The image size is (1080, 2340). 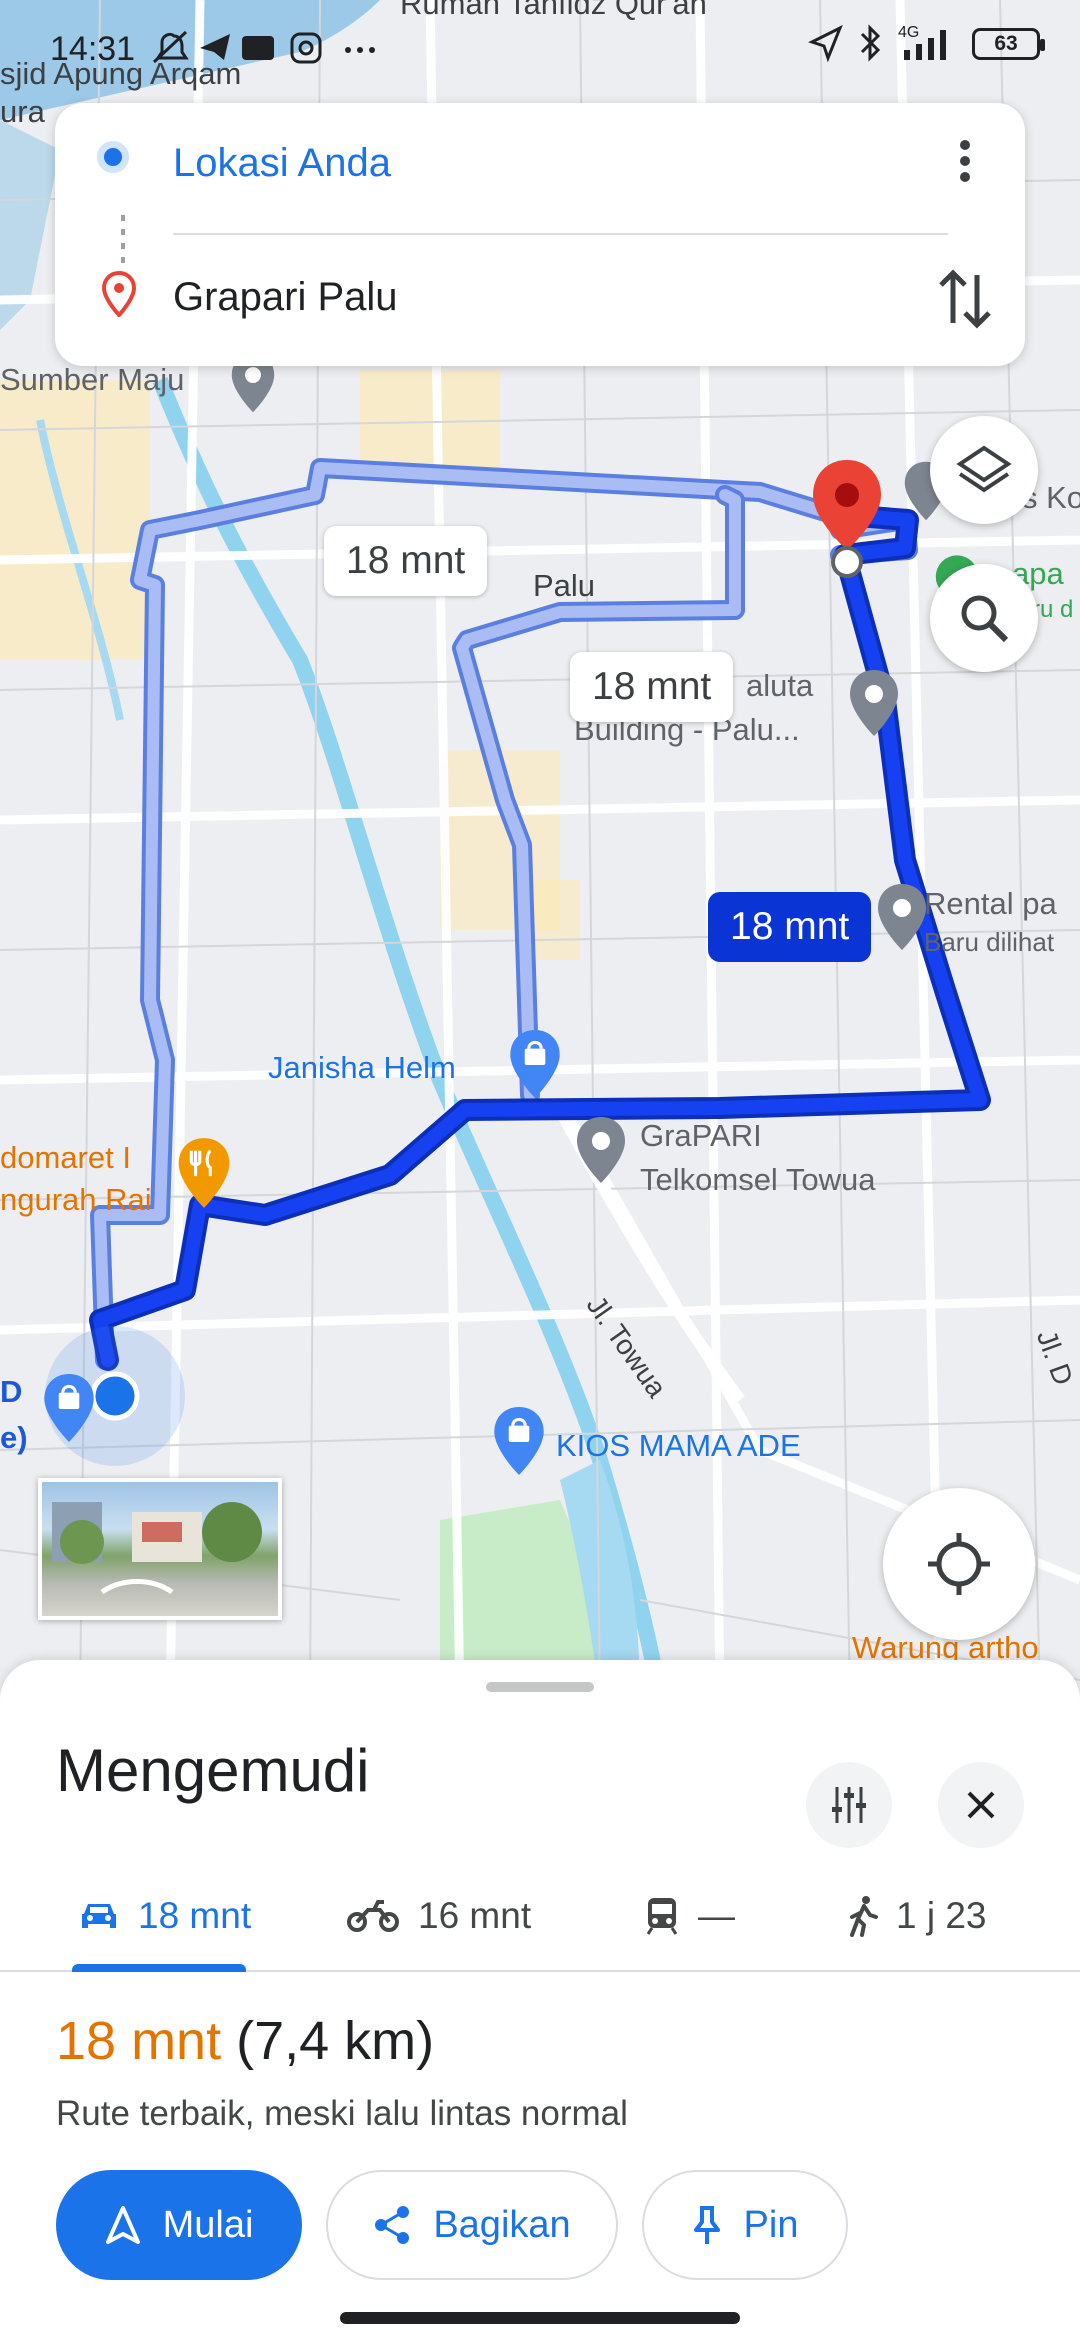 What do you see at coordinates (99, 1916) in the screenshot?
I see `car-icon` at bounding box center [99, 1916].